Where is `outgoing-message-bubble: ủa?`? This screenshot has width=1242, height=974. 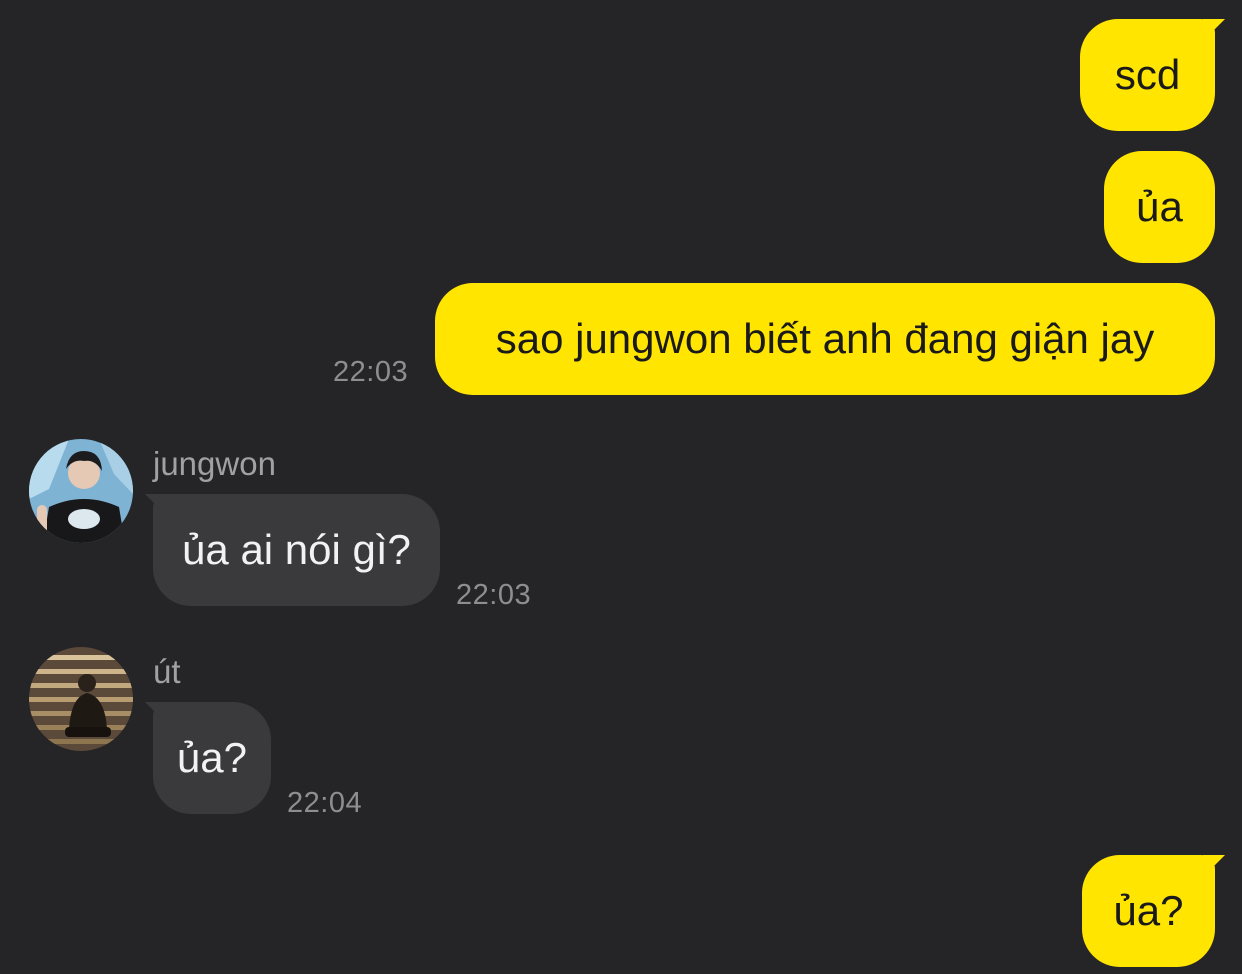 outgoing-message-bubble: ủa? is located at coordinates (1148, 911).